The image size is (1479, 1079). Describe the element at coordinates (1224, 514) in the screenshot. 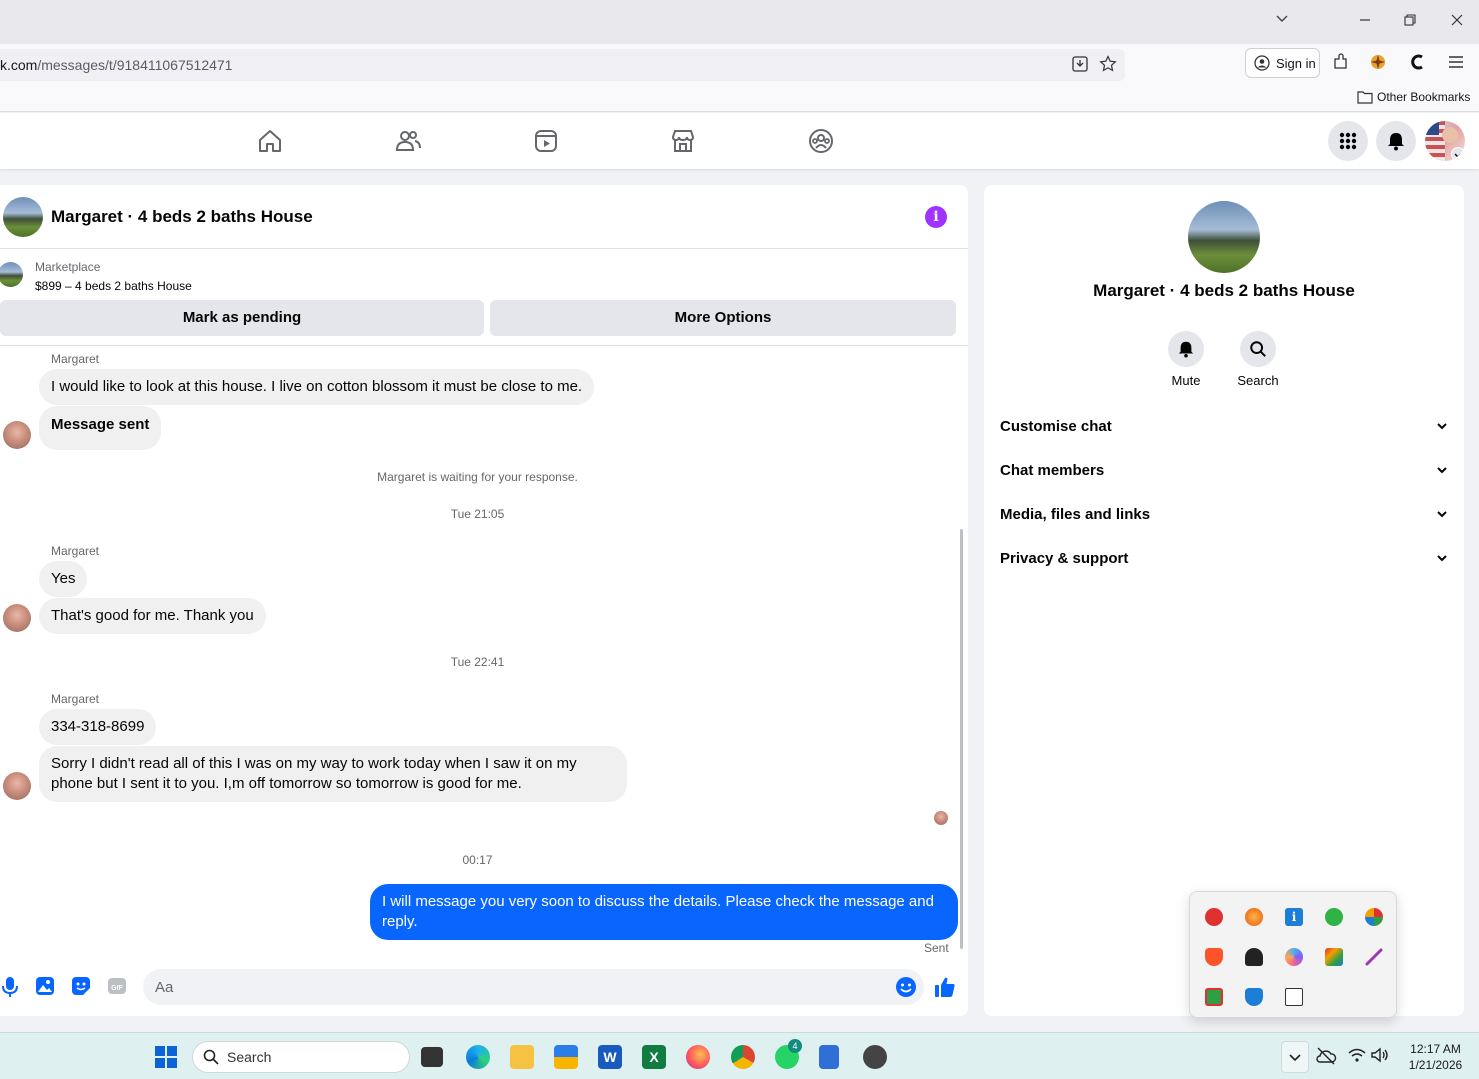

I see `accordion-media-files-links: Media, files and links` at that location.